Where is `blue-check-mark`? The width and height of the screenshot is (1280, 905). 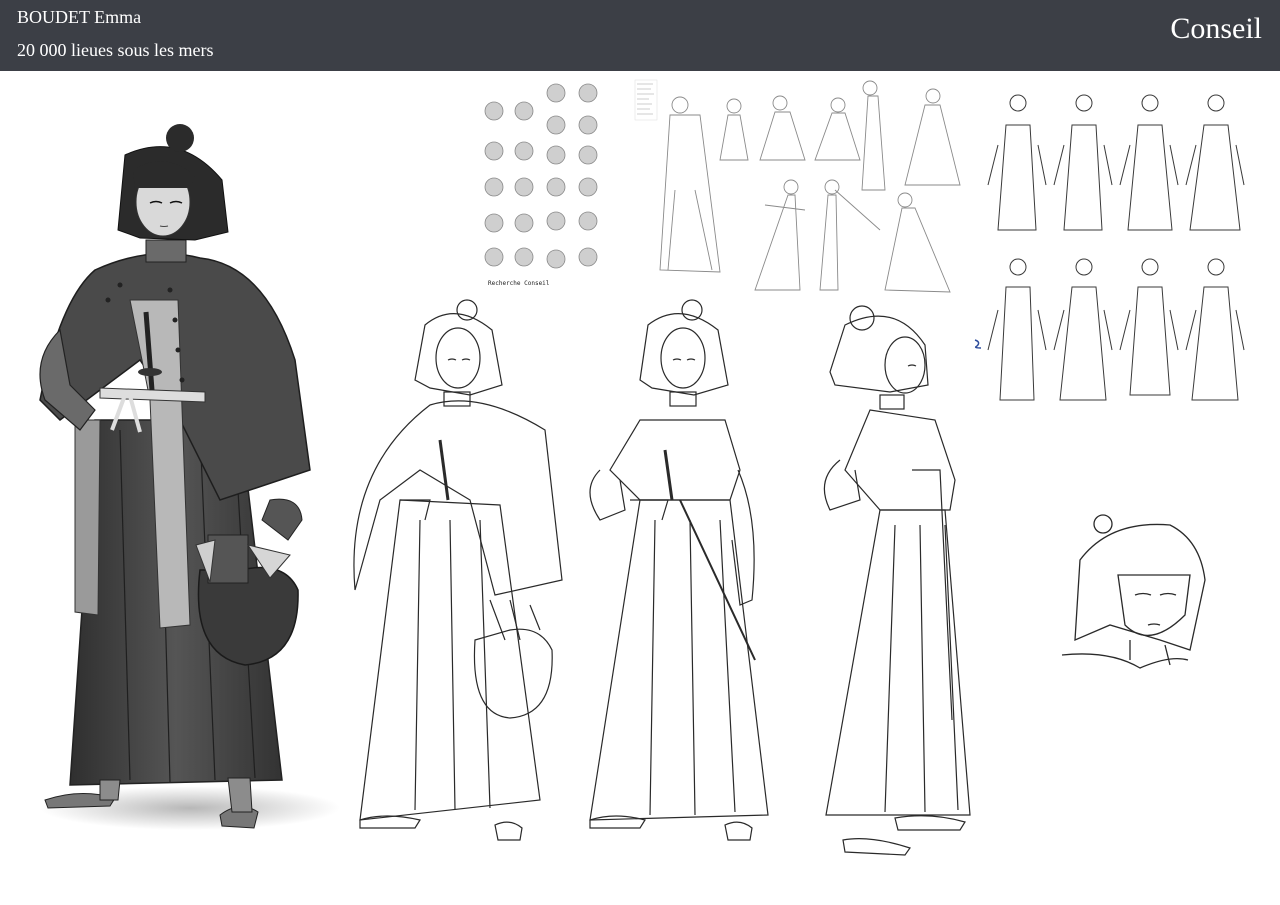 blue-check-mark is located at coordinates (978, 344).